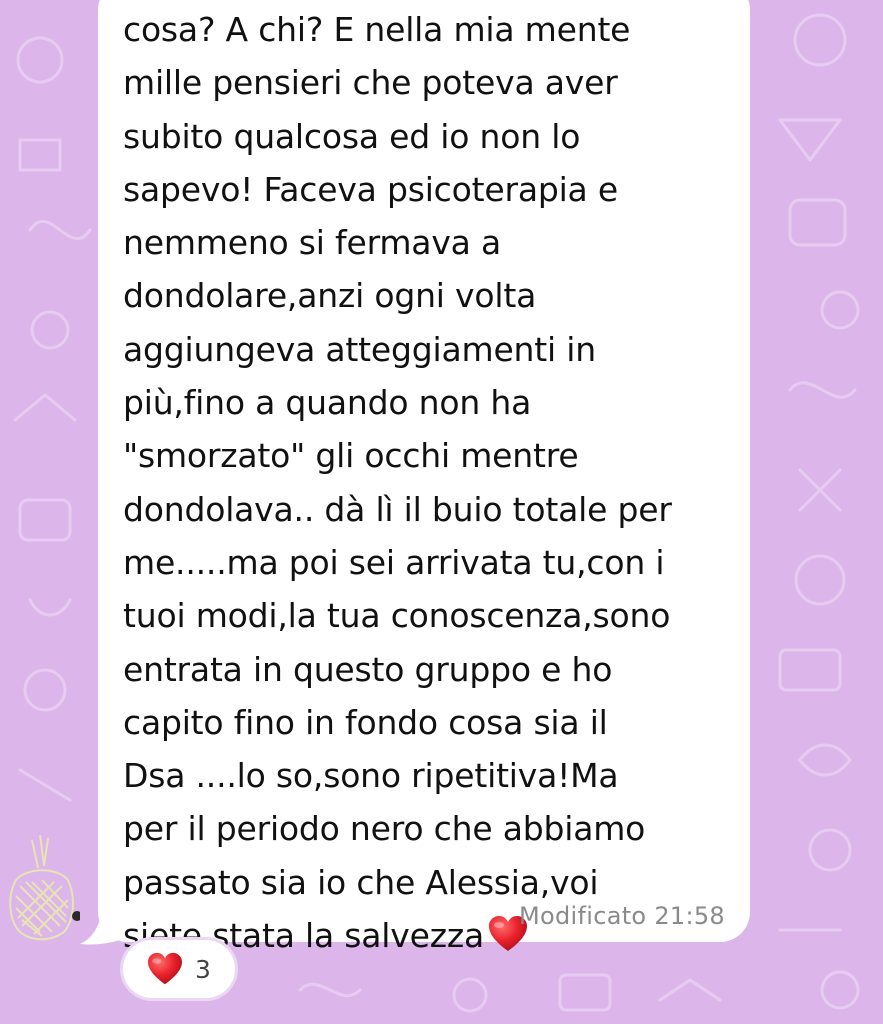 The width and height of the screenshot is (883, 1024). Describe the element at coordinates (371, 776) in the screenshot. I see `message-line: Dsa ....lo so,sono ripetitiva!Ma` at that location.